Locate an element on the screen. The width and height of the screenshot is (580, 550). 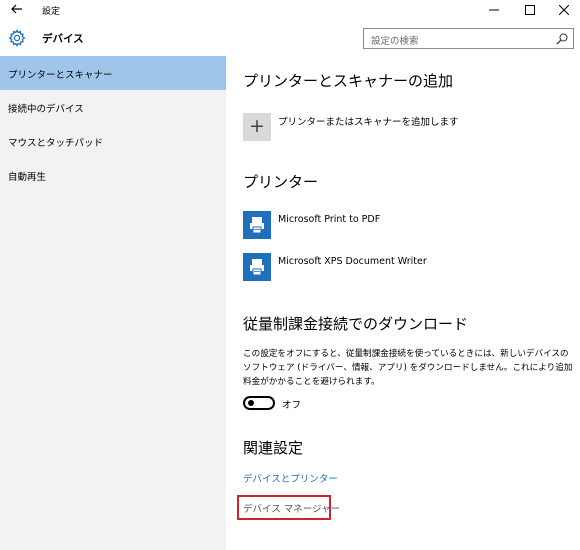
back-button is located at coordinates (17, 10).